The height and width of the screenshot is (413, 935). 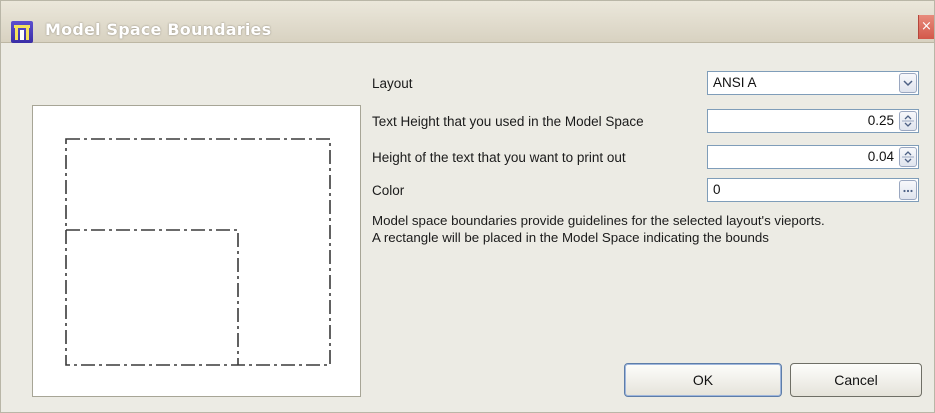 I want to click on text-height-model-value: 0.25, so click(x=880, y=120).